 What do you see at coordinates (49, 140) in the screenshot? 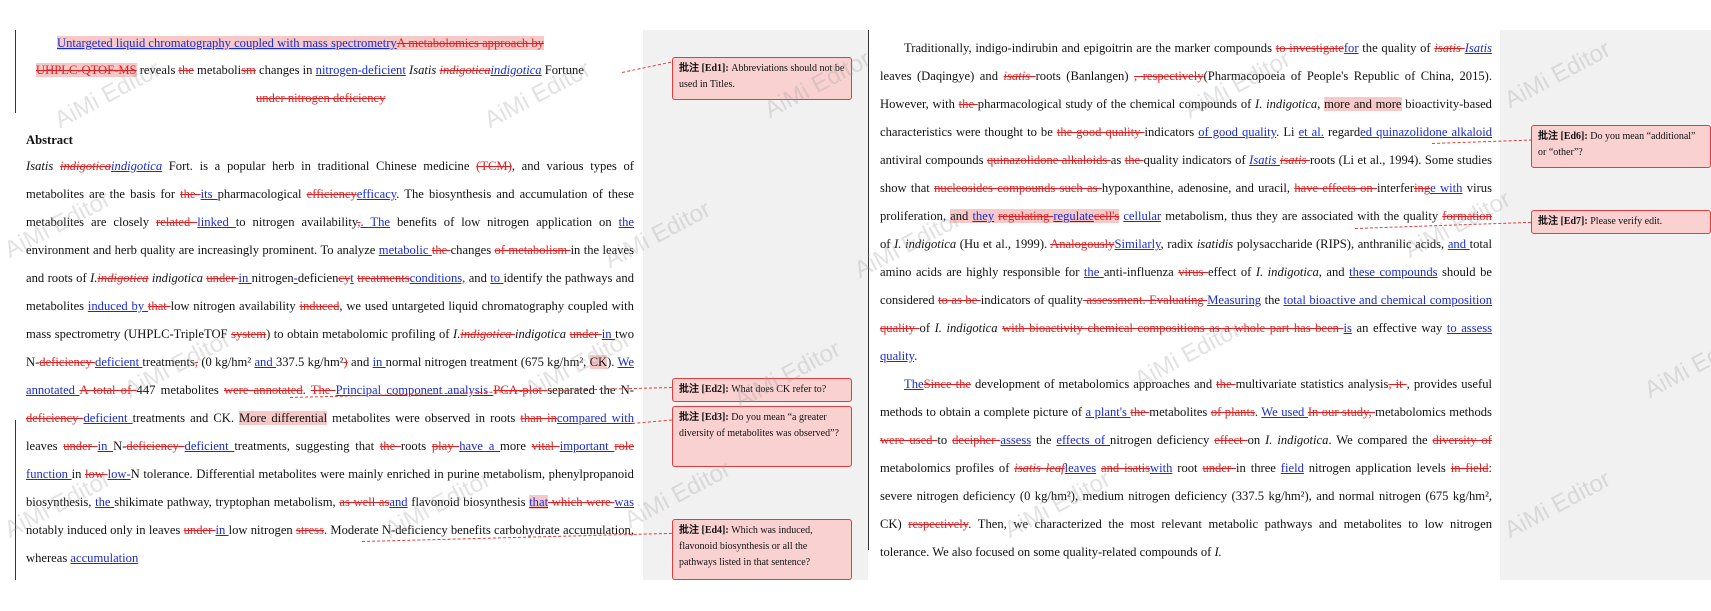
I see `abstract-heading: Abstract` at bounding box center [49, 140].